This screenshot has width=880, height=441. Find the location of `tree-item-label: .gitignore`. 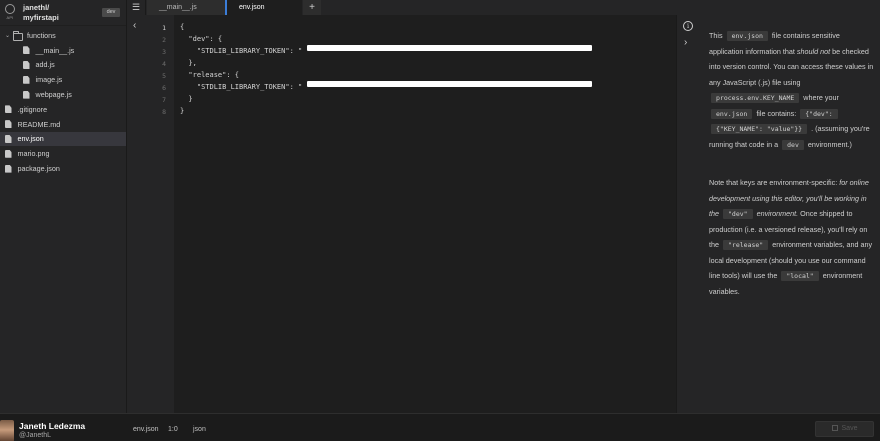

tree-item-label: .gitignore is located at coordinates (32, 109).